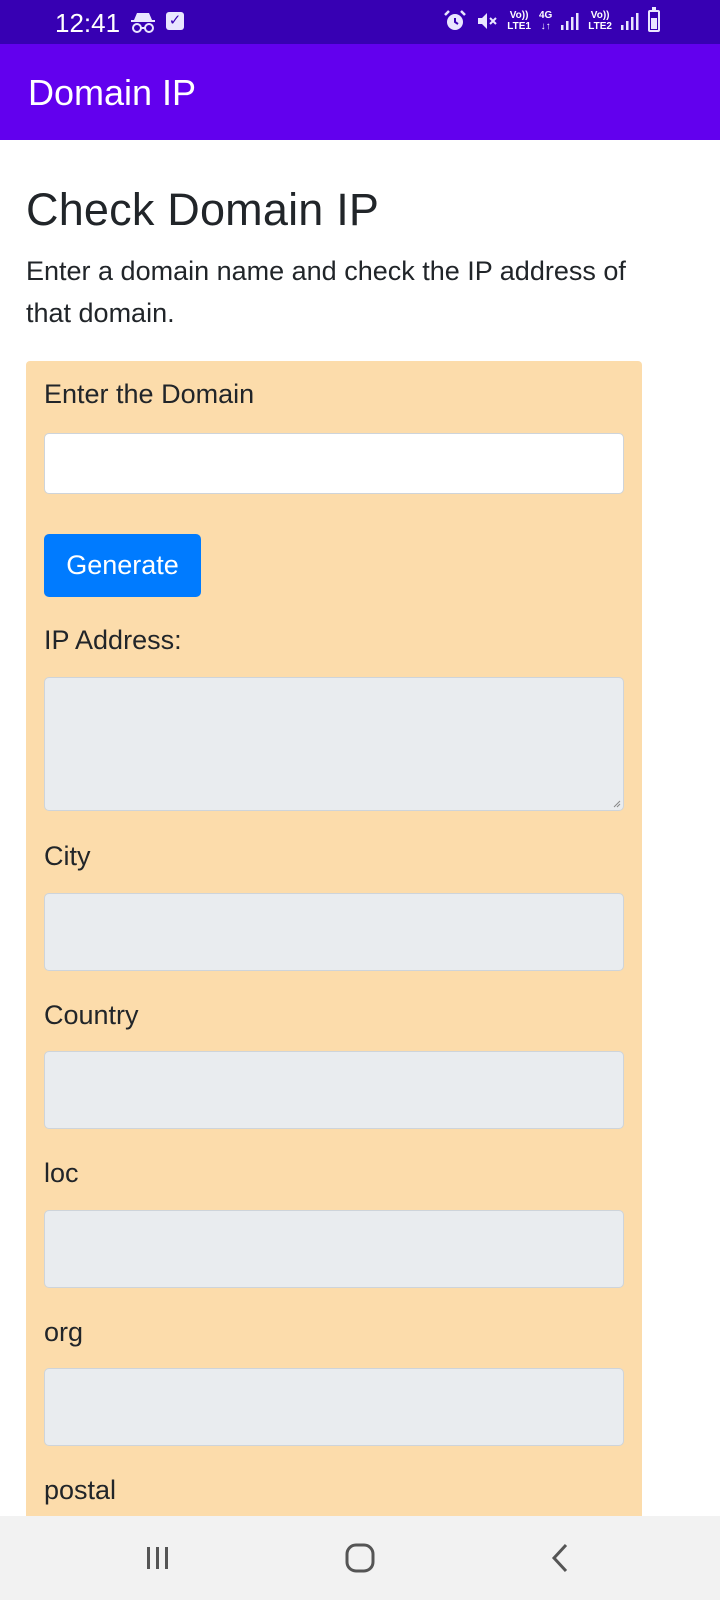  I want to click on home-button, so click(360, 1558).